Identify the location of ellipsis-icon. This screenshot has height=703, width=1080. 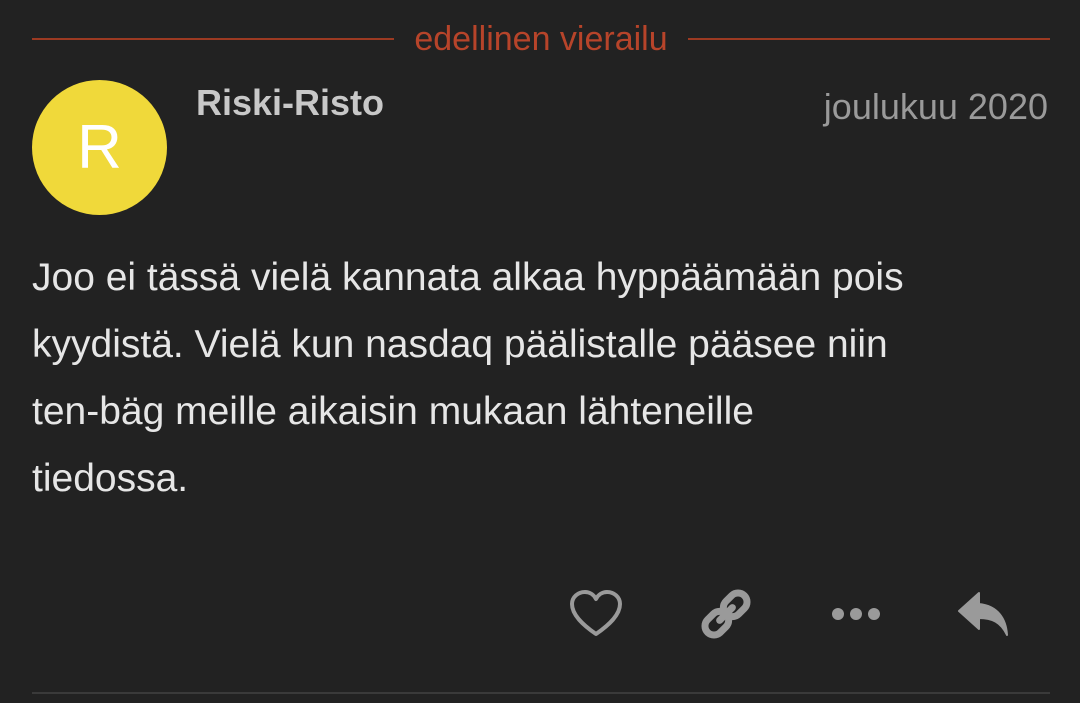
(856, 614).